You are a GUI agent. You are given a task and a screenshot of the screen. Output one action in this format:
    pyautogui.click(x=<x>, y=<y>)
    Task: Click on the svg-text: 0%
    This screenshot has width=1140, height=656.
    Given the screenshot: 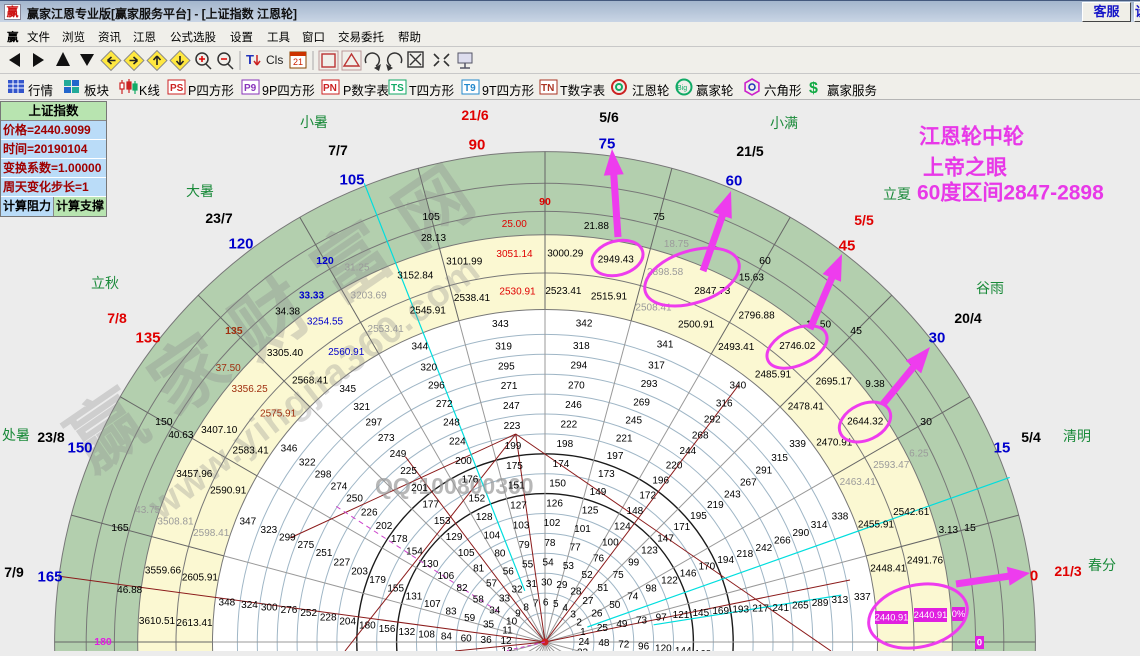 What is the action you would take?
    pyautogui.click(x=958, y=614)
    